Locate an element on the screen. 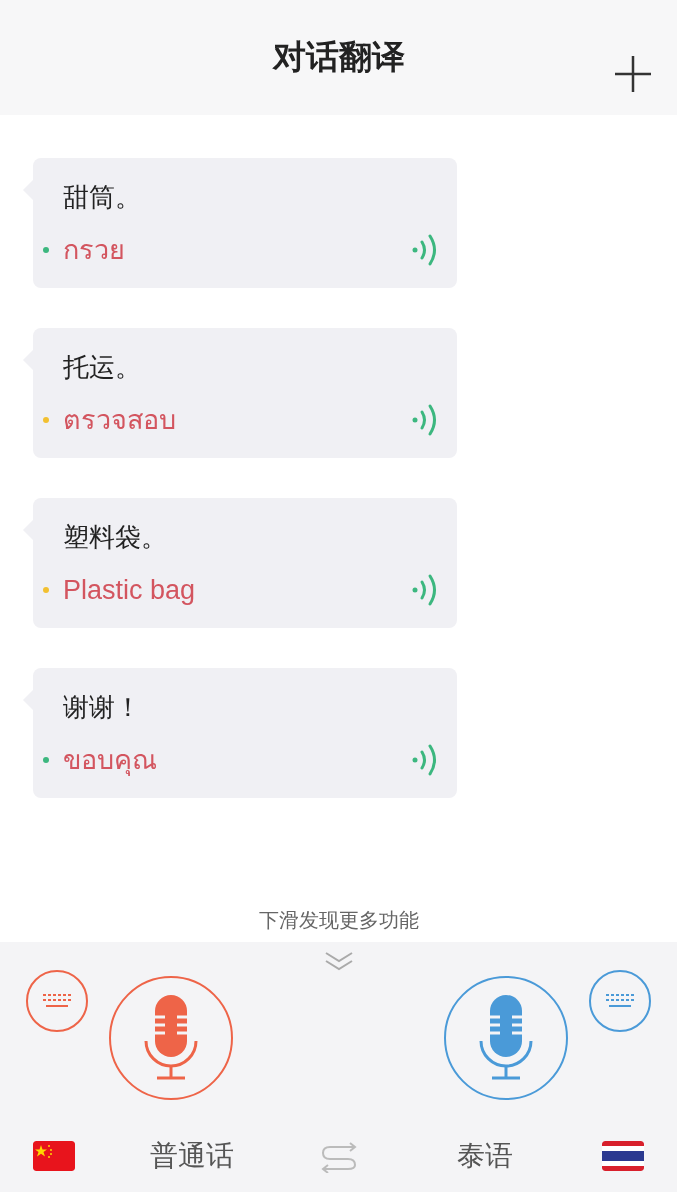 Image resolution: width=677 pixels, height=1192 pixels. translation-text: ตรวจสอบ is located at coordinates (119, 420).